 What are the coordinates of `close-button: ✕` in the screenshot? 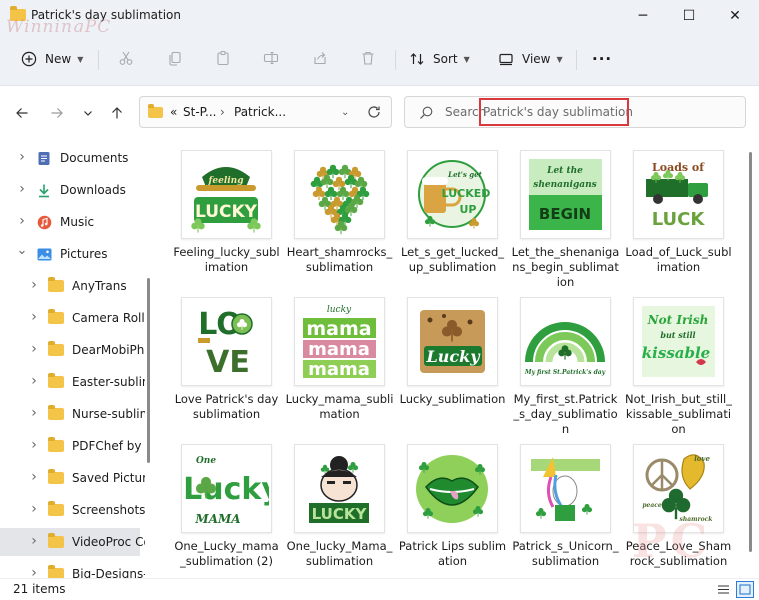 It's located at (735, 16).